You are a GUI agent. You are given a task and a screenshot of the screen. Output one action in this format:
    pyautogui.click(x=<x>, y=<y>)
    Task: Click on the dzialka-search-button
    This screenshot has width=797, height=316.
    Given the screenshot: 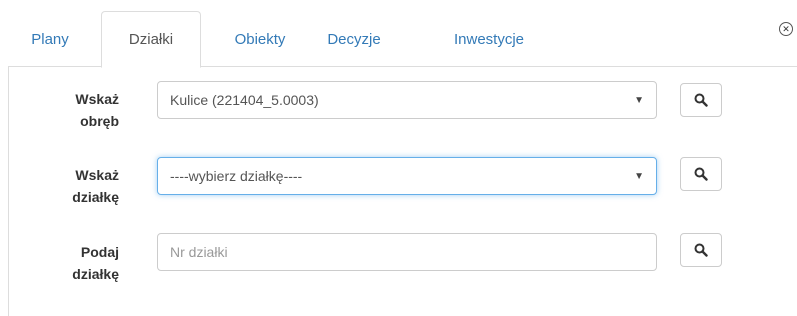 What is the action you would take?
    pyautogui.click(x=701, y=174)
    